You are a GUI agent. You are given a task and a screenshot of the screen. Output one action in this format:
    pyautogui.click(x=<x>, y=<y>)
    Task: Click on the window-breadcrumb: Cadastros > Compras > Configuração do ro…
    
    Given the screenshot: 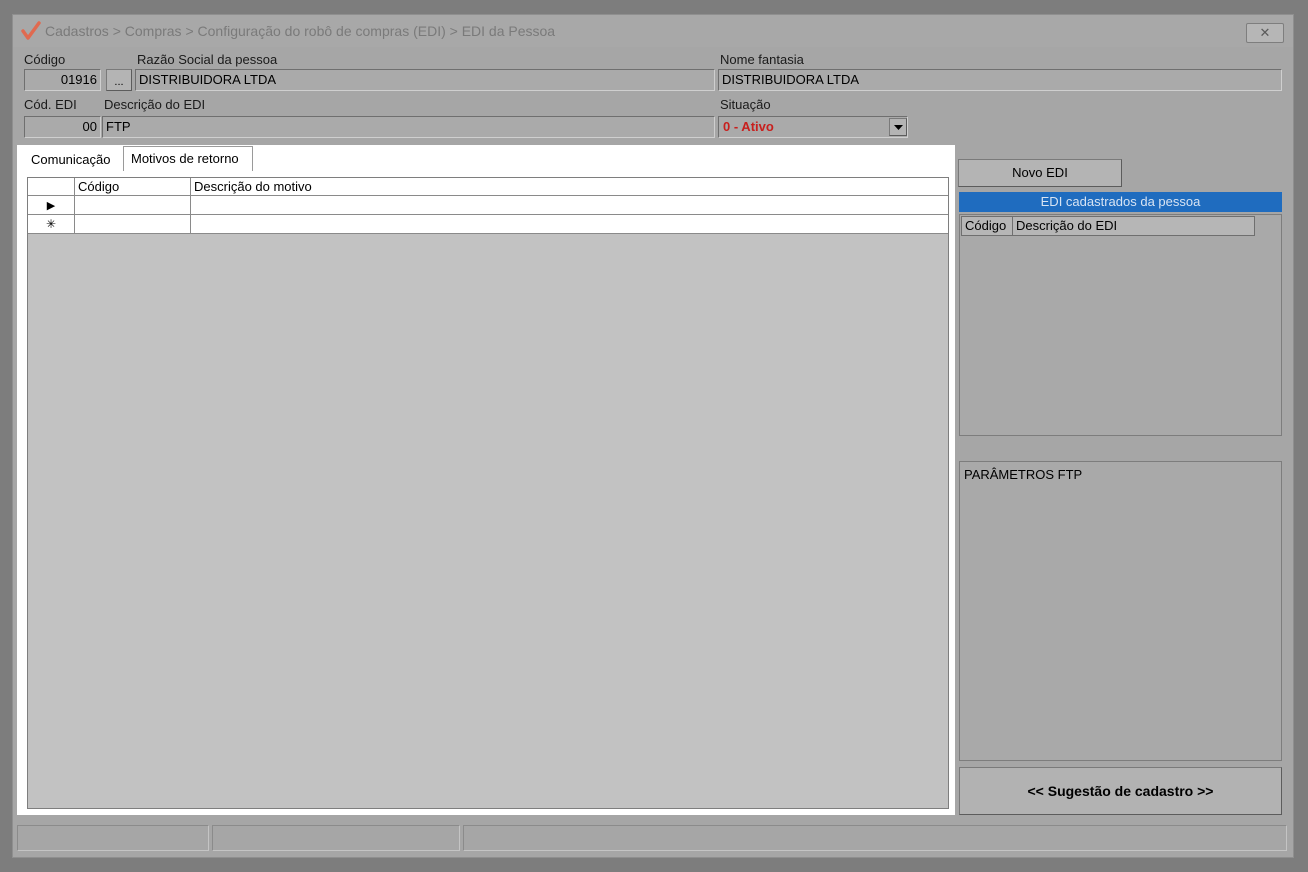 What is the action you would take?
    pyautogui.click(x=300, y=31)
    